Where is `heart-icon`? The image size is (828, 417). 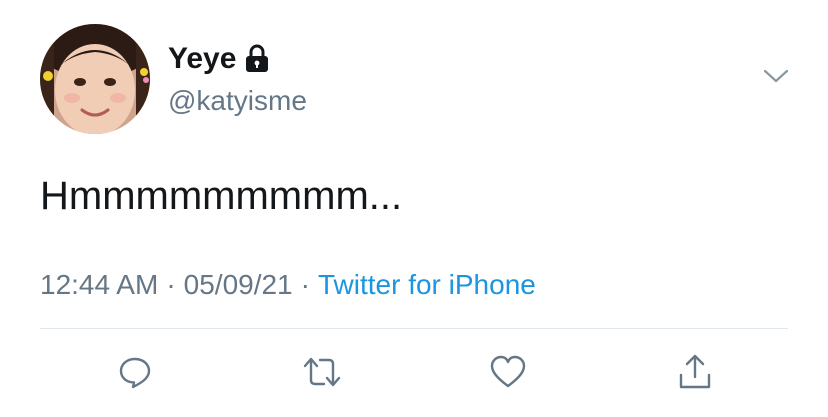 heart-icon is located at coordinates (508, 371).